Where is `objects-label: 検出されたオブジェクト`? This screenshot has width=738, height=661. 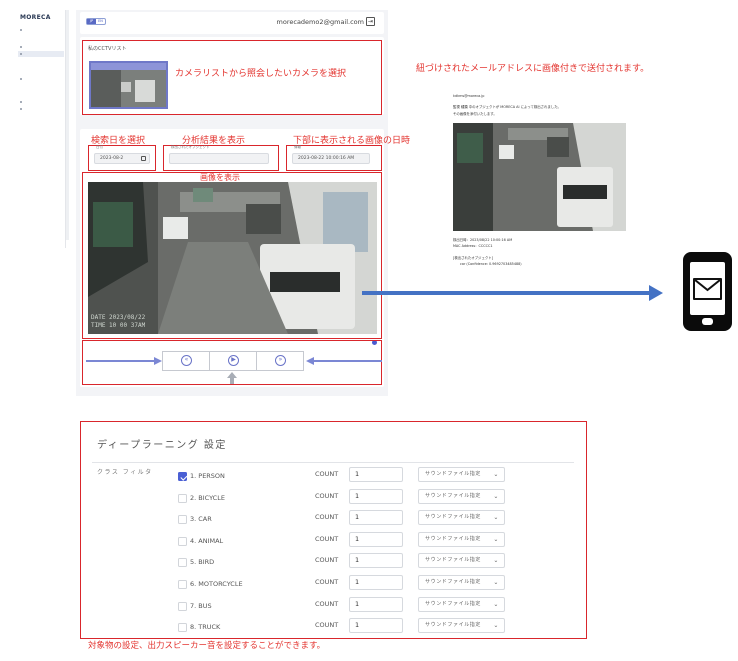 objects-label: 検出されたオブジェクト is located at coordinates (190, 147).